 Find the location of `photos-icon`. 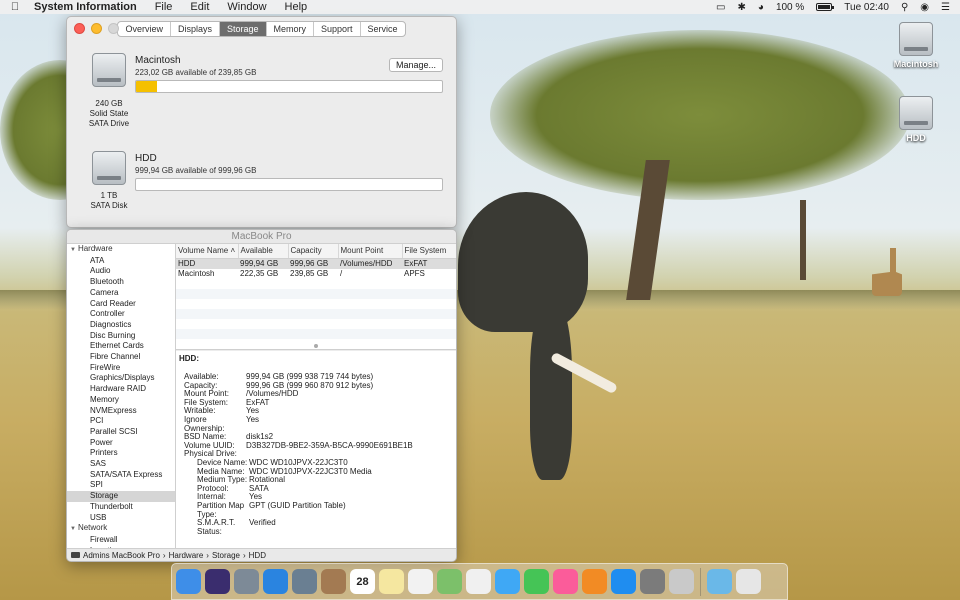

photos-icon is located at coordinates (478, 581).